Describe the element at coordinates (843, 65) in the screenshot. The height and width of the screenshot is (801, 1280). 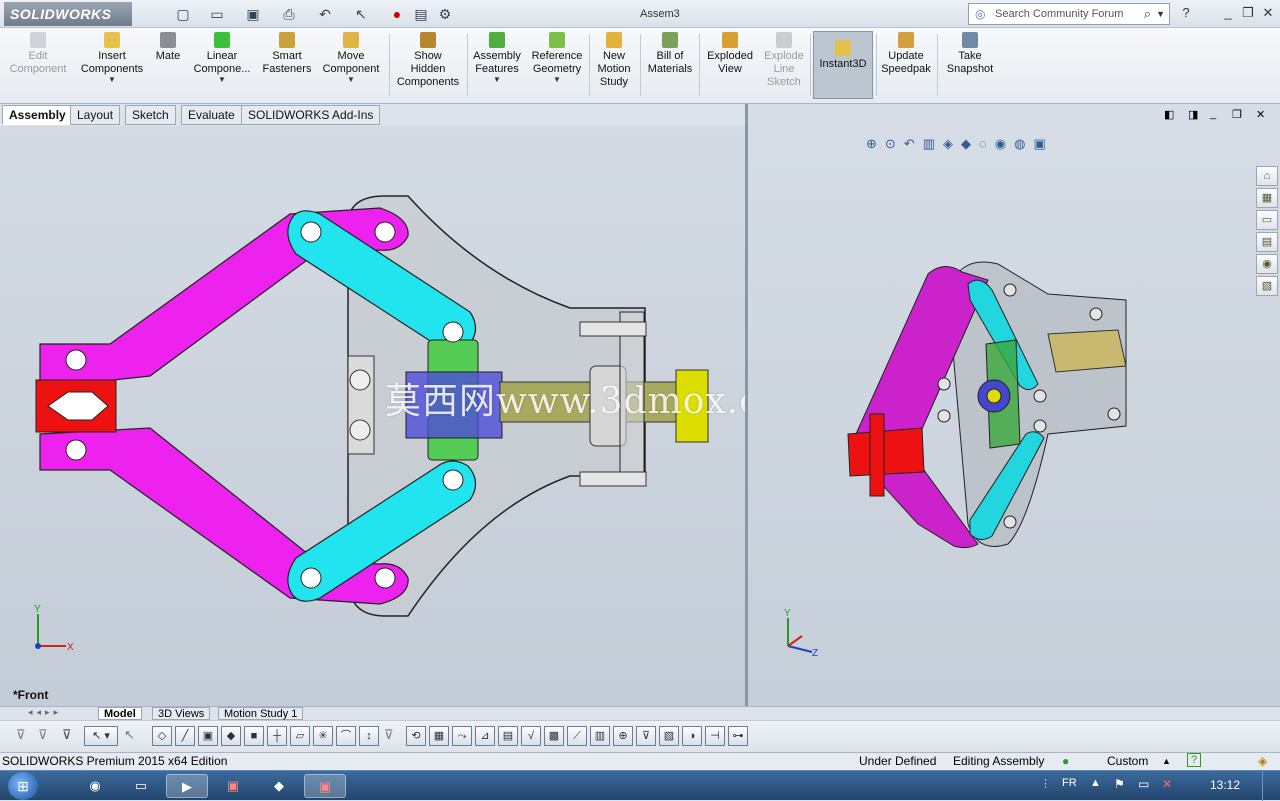
I see `instant3d-button: Instant3D` at that location.